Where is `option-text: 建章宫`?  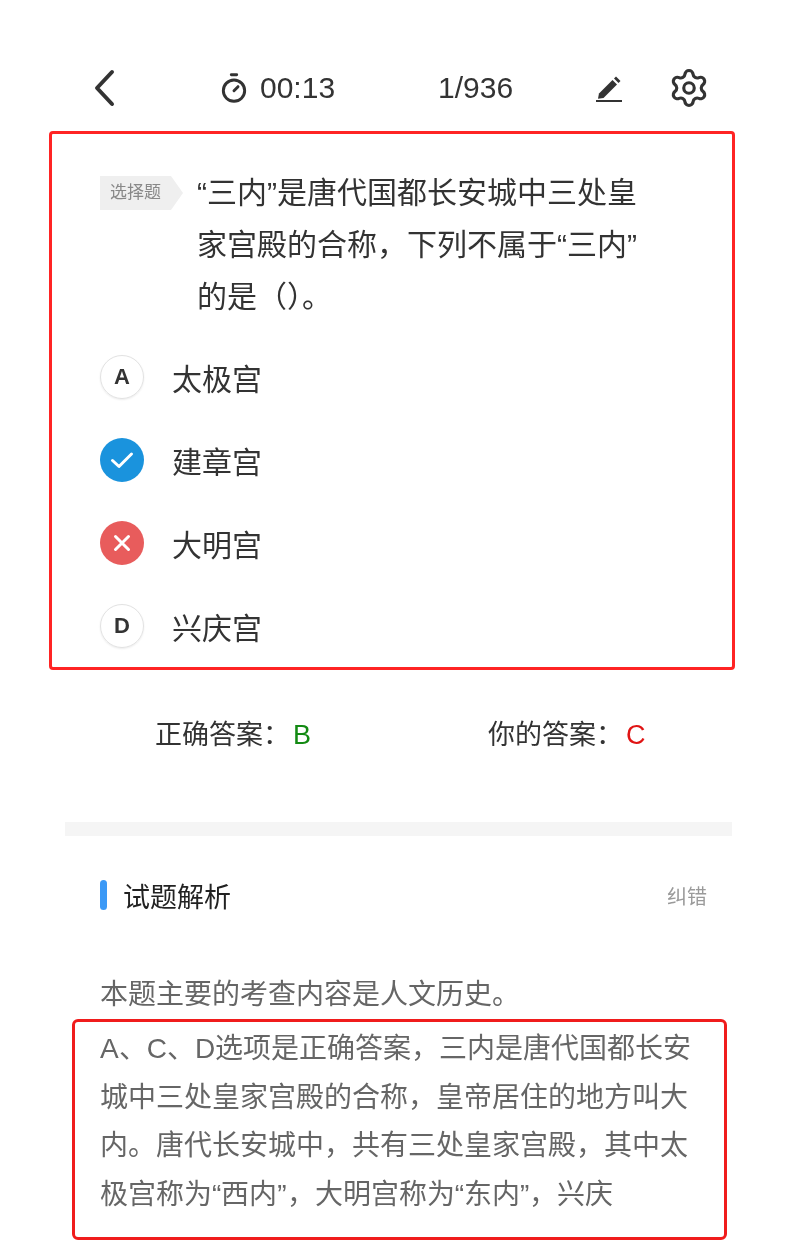
option-text: 建章宫 is located at coordinates (217, 462).